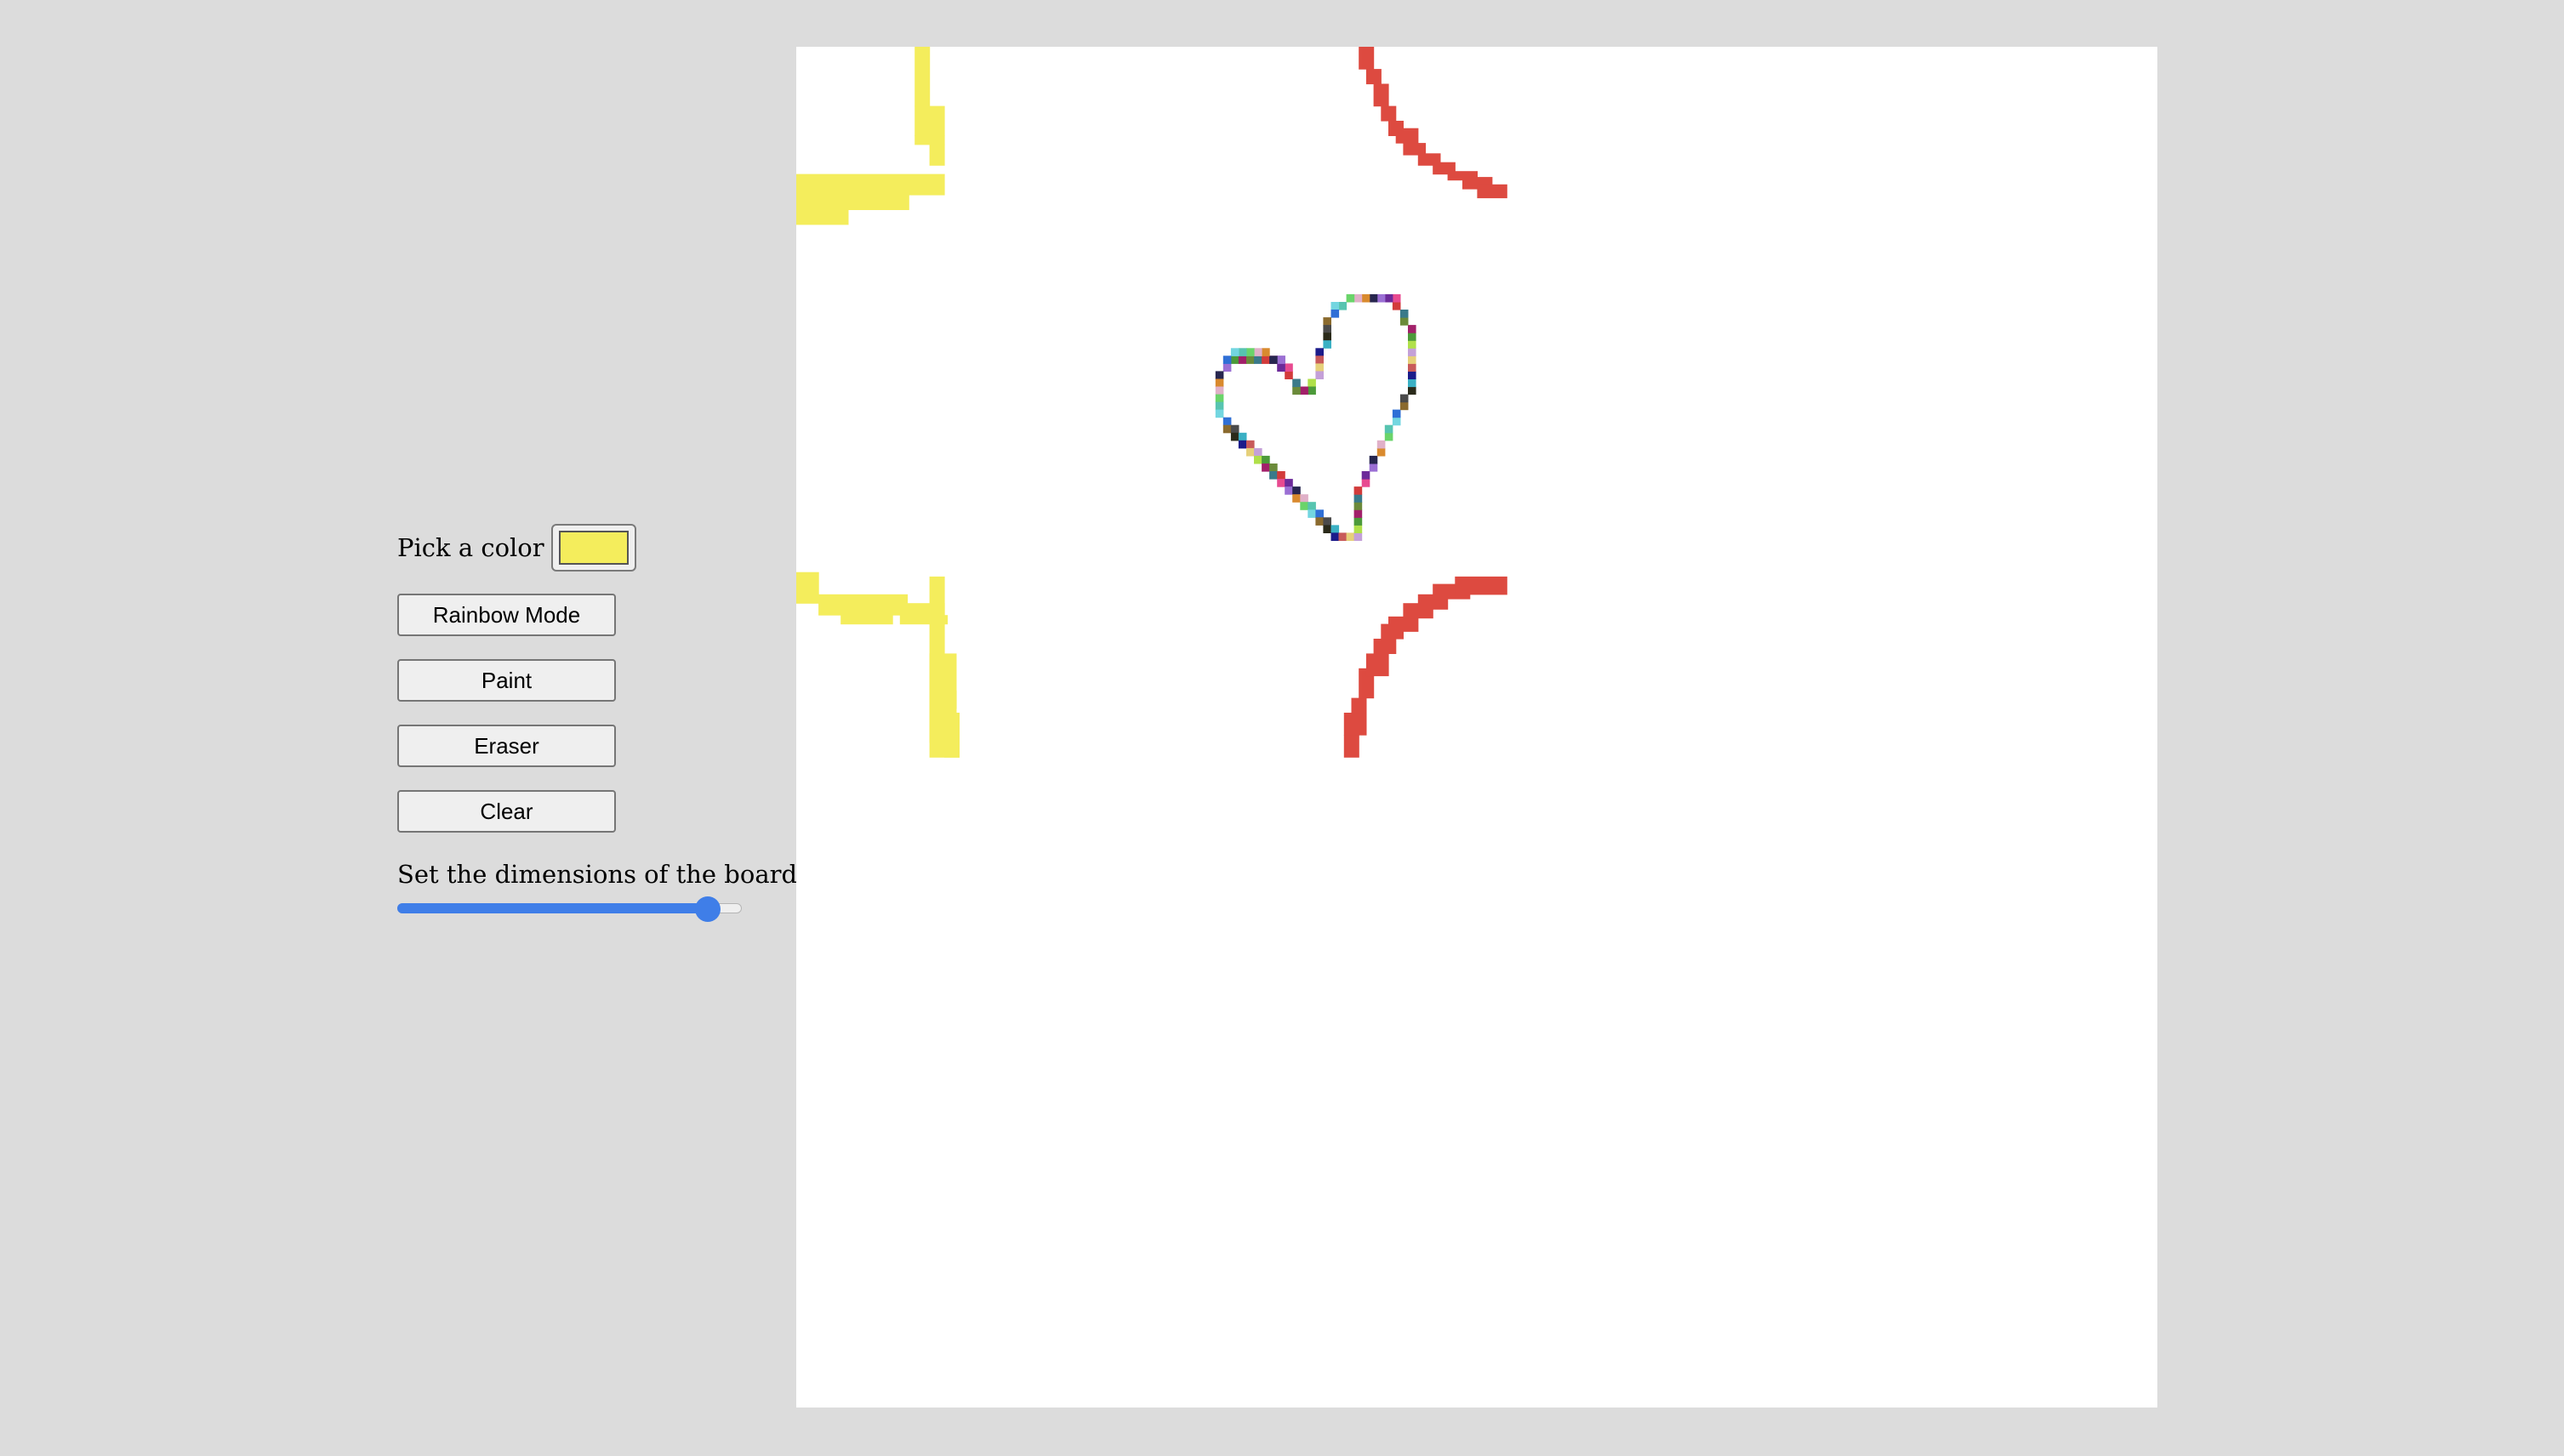  What do you see at coordinates (708, 909) in the screenshot?
I see `slider-thumb` at bounding box center [708, 909].